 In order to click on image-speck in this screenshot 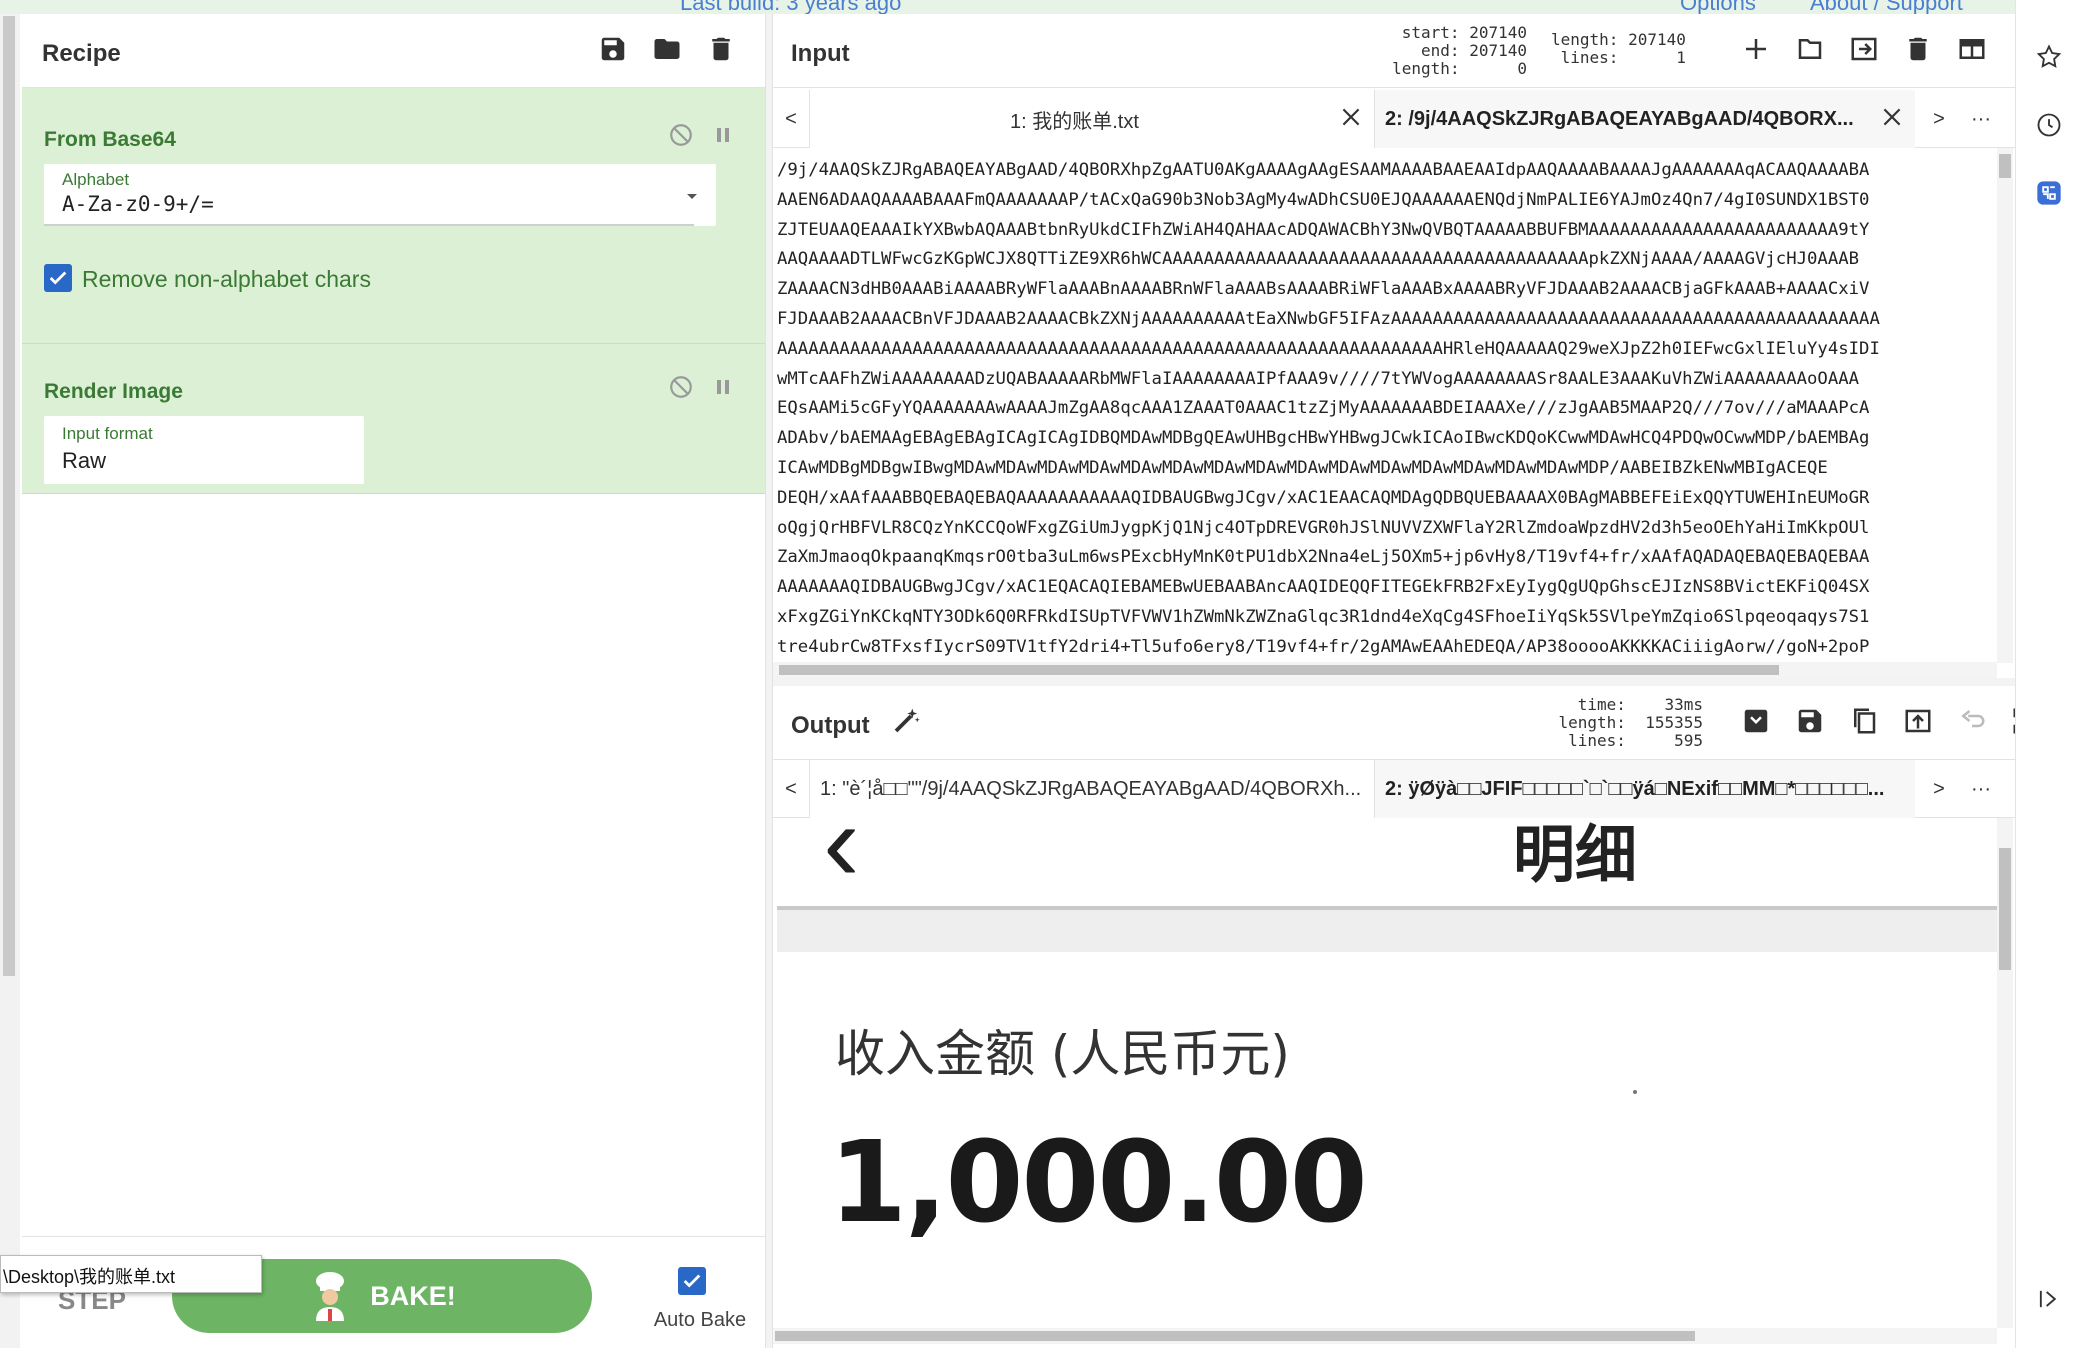, I will do `click(1635, 1092)`.